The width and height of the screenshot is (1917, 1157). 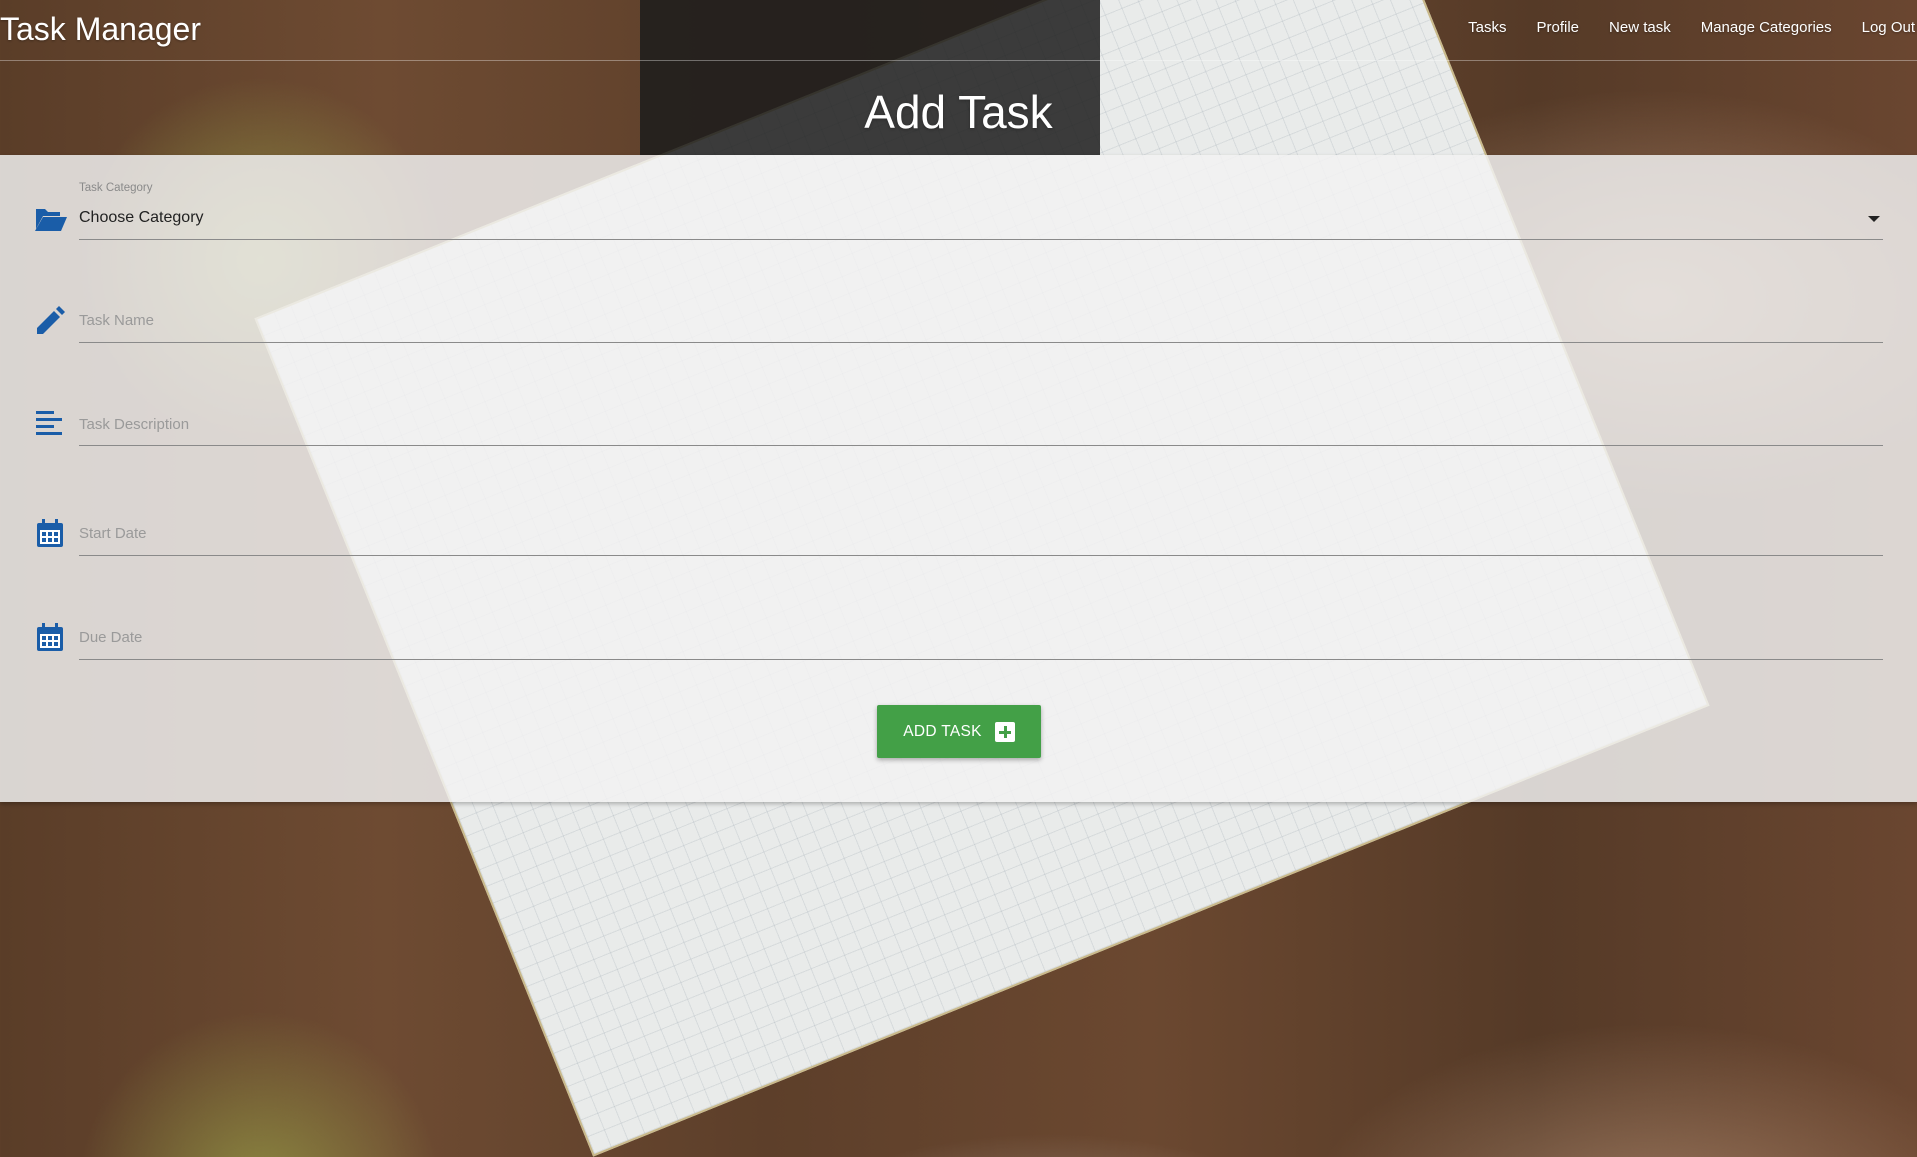 I want to click on pencil-icon, so click(x=50, y=320).